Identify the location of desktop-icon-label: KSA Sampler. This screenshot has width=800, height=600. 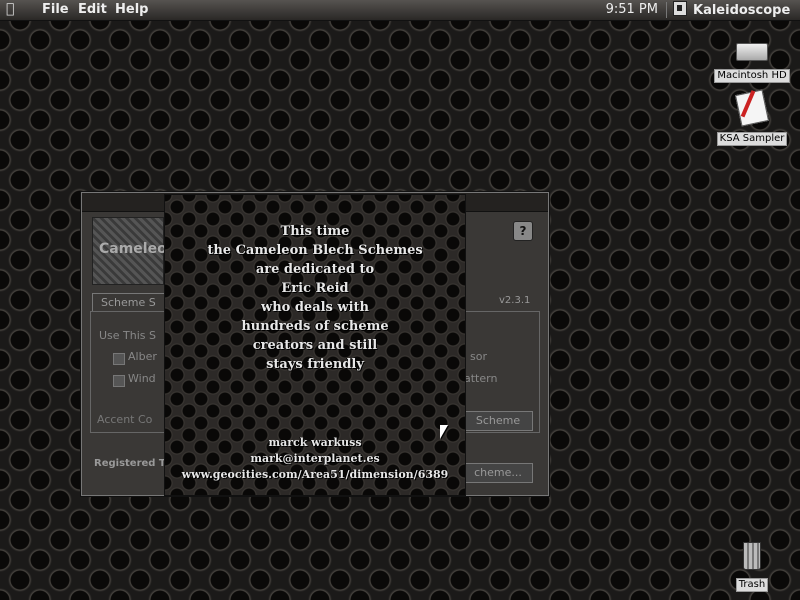
(752, 139).